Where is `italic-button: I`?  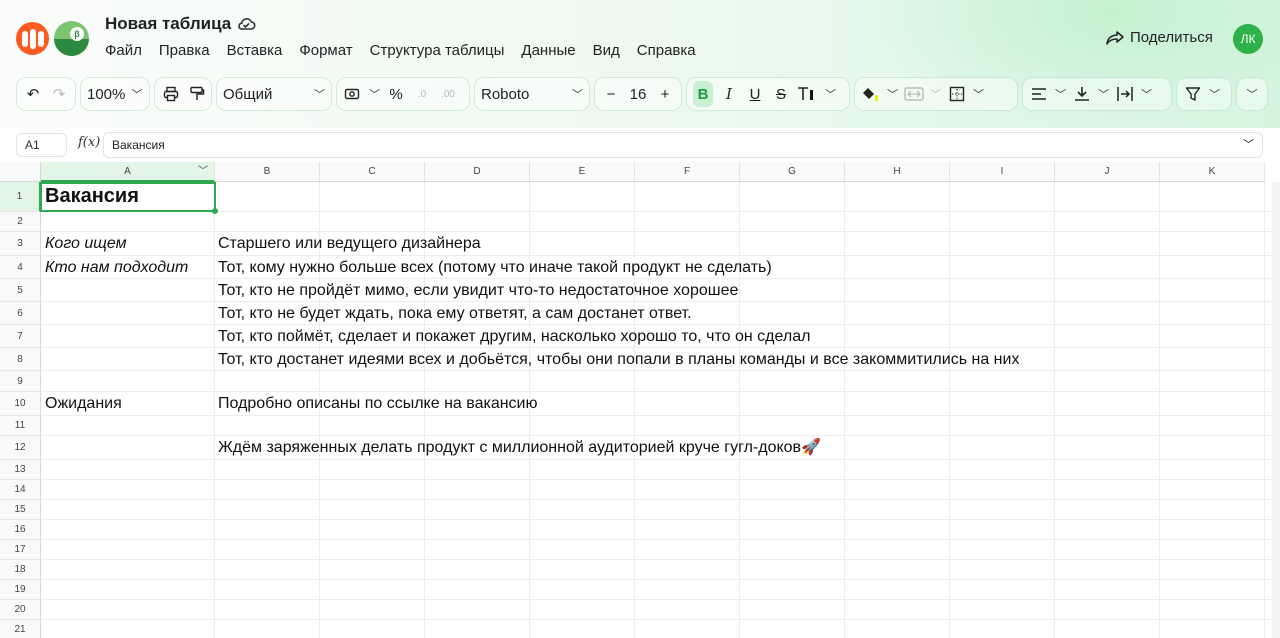 italic-button: I is located at coordinates (729, 94).